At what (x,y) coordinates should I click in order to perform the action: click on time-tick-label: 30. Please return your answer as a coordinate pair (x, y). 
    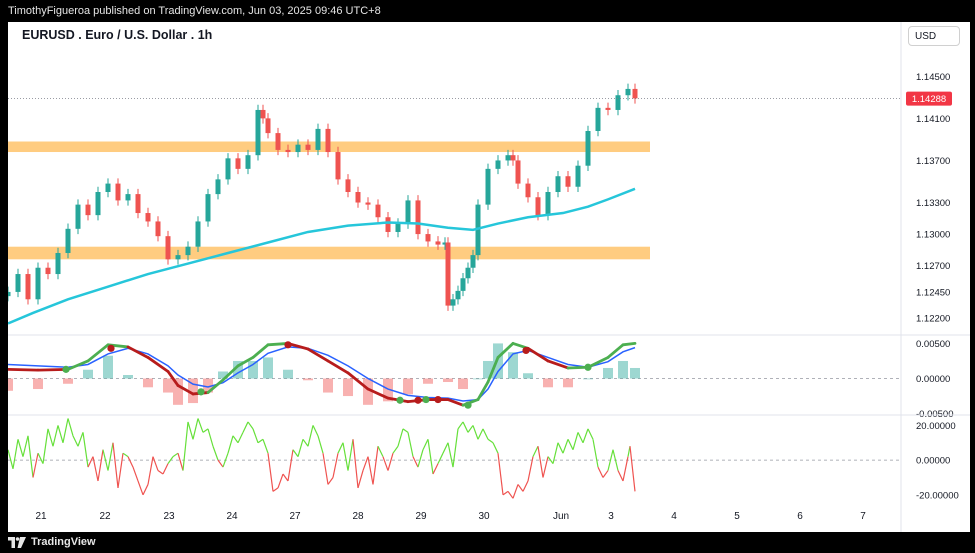
    Looking at the image, I should click on (484, 516).